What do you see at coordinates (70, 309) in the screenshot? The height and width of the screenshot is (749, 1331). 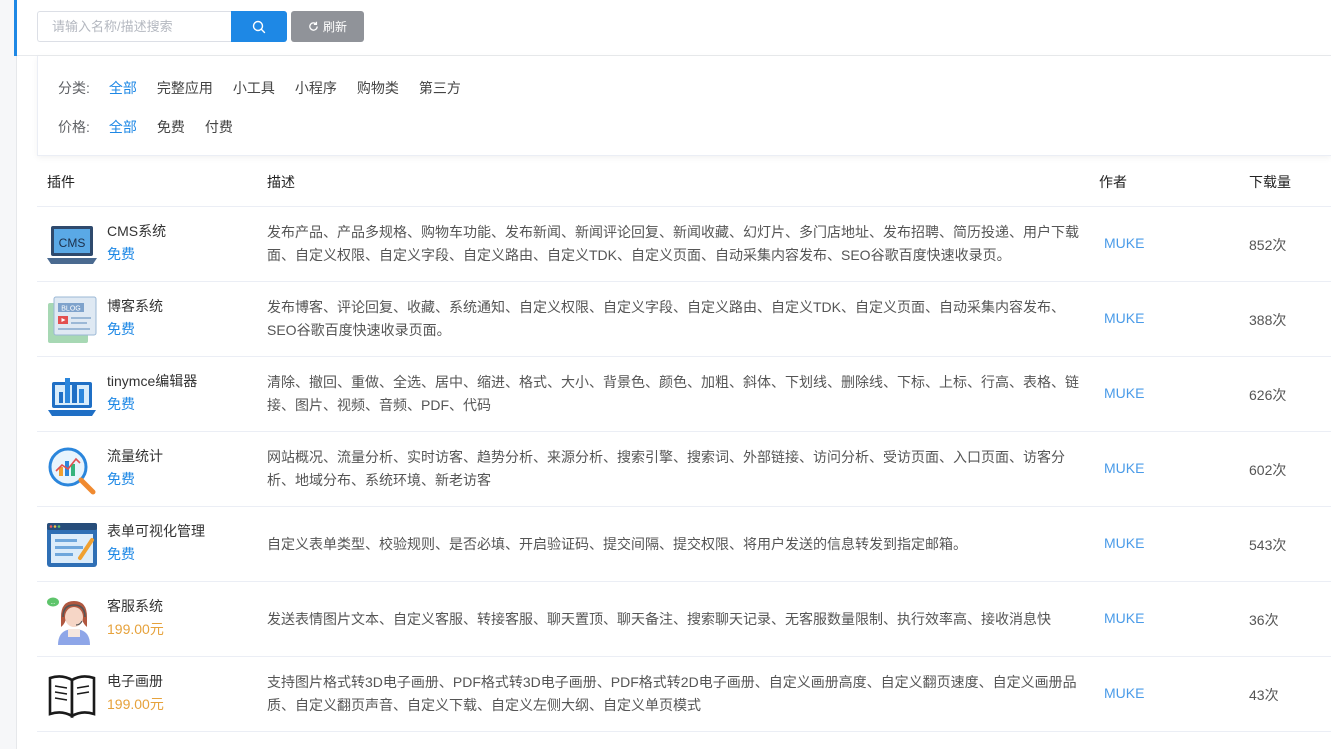 I see `svg-text: BLOG` at bounding box center [70, 309].